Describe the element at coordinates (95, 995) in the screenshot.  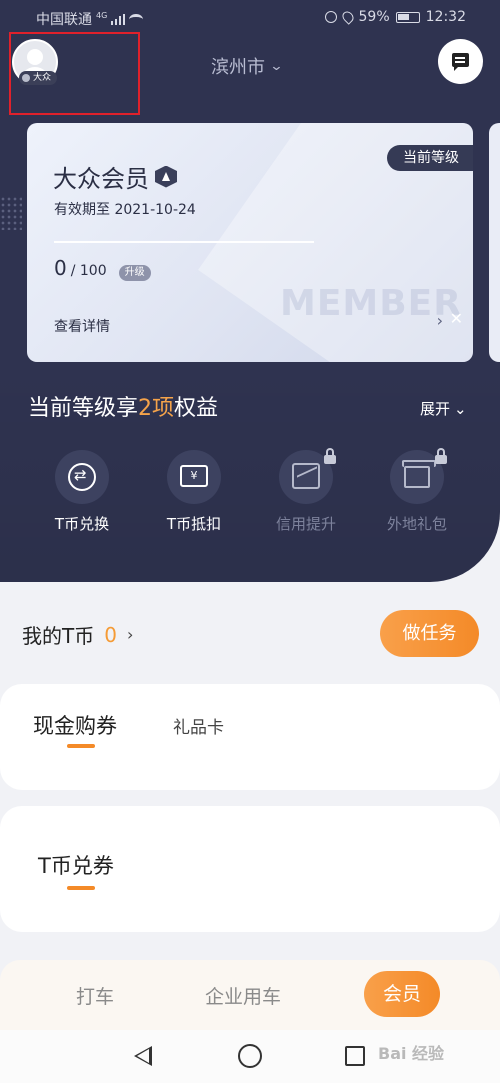
I see `nav-item-taxi: 打车` at that location.